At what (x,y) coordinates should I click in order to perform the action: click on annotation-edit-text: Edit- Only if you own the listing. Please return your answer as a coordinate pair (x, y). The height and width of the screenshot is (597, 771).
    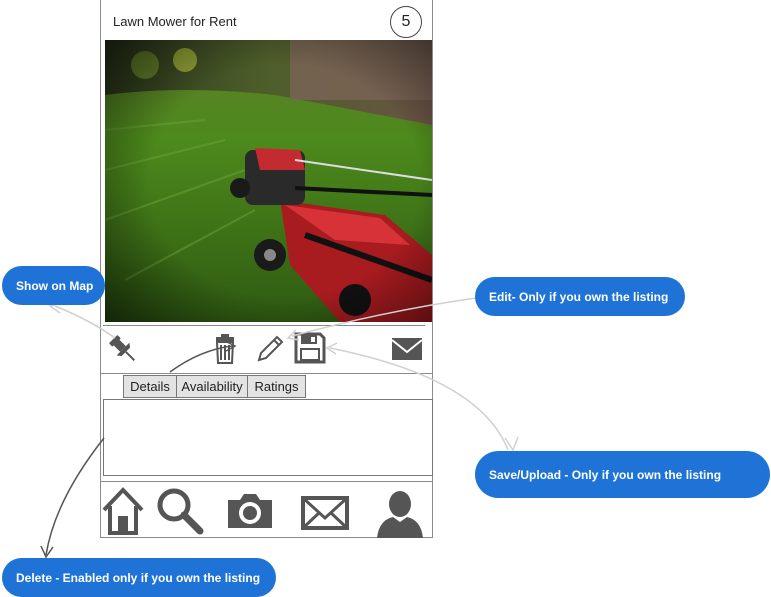
    Looking at the image, I should click on (579, 296).